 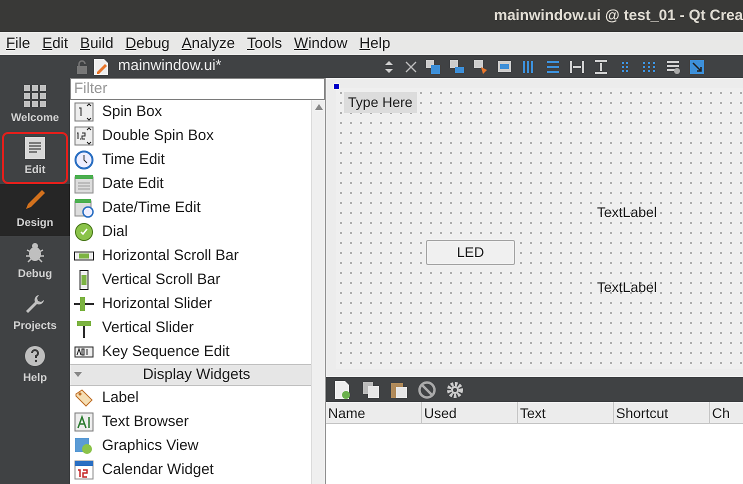 I want to click on widget-item: Key Sequence Edit, so click(x=190, y=352).